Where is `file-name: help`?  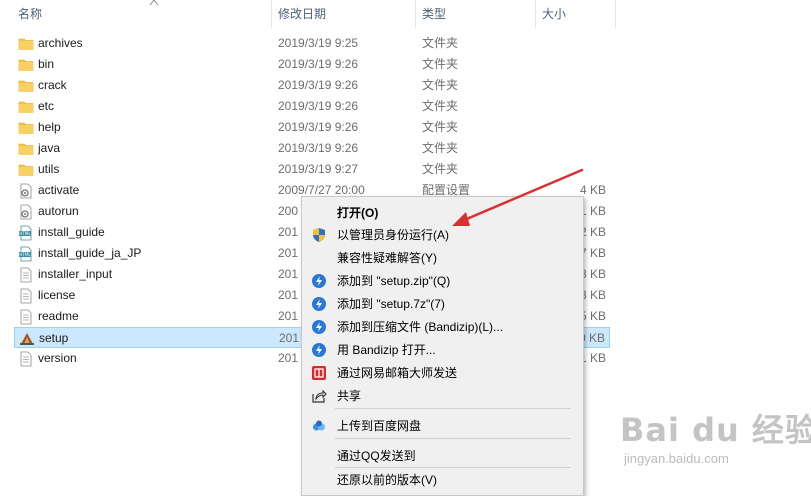 file-name: help is located at coordinates (49, 127).